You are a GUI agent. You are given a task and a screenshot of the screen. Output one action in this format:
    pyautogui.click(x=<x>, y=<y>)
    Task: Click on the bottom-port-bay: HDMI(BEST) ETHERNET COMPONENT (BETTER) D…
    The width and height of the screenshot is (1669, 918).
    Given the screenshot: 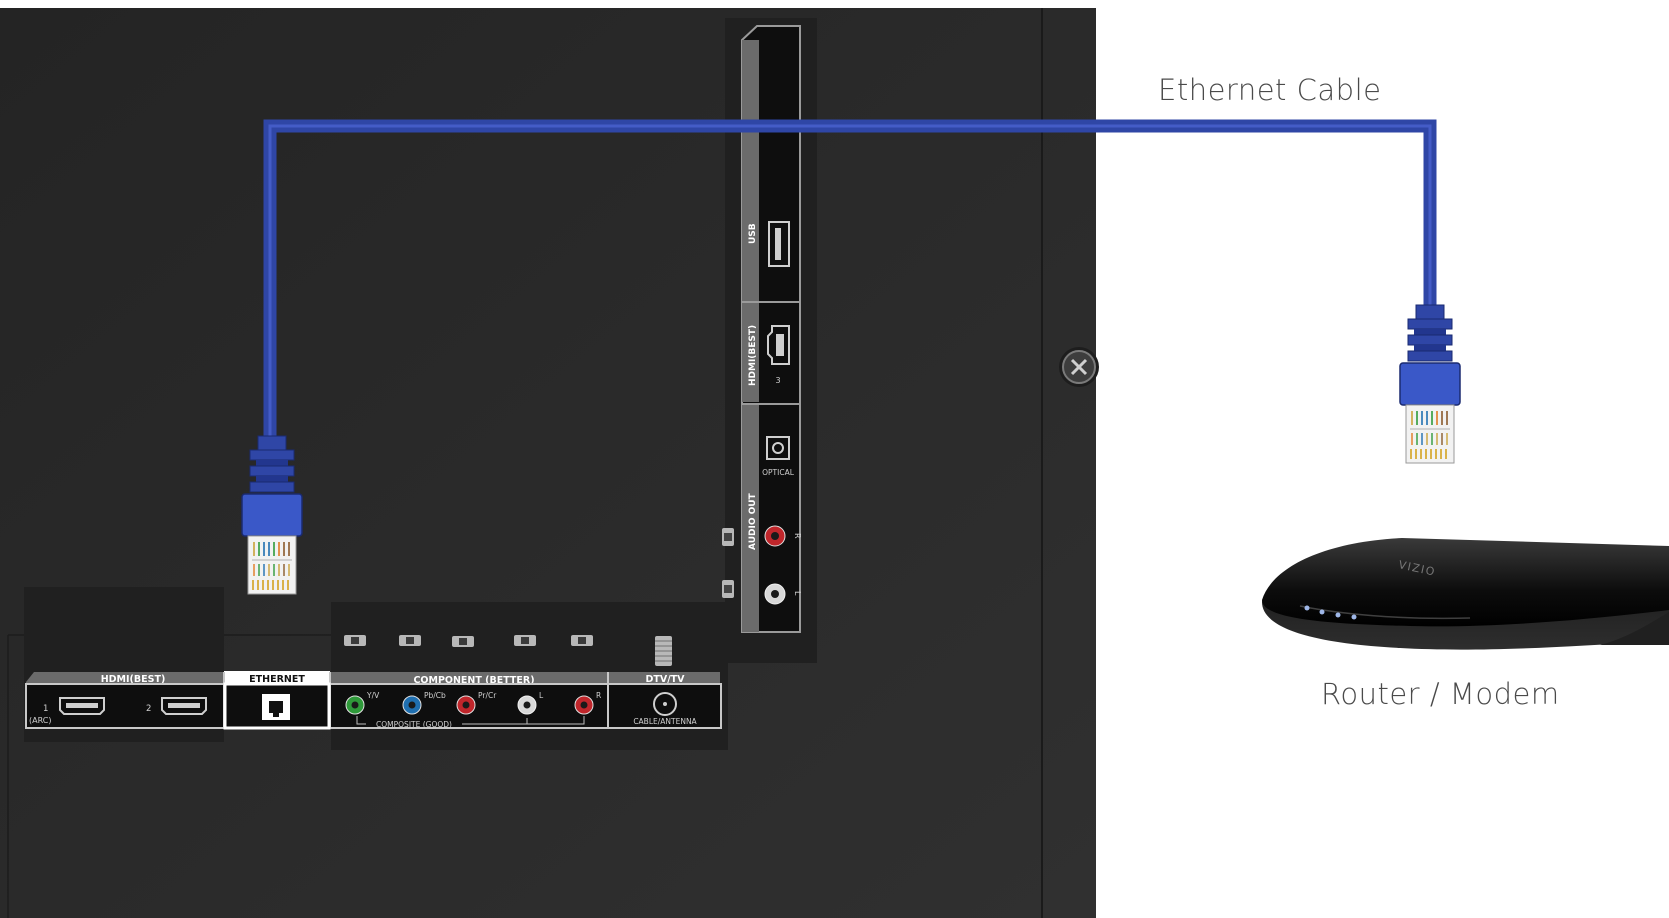 What is the action you would take?
    pyautogui.click(x=376, y=668)
    